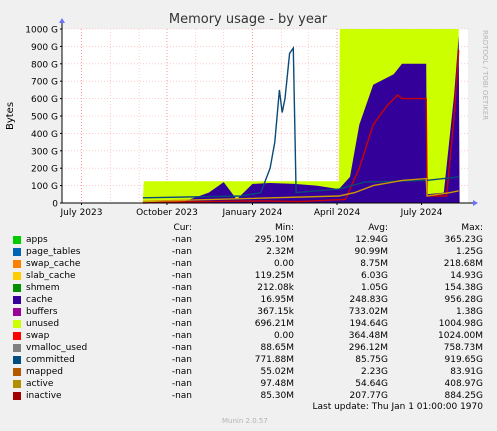  What do you see at coordinates (248, 240) in the screenshot?
I see `legend-row-apps: apps -nan 295.10M 12.94G 365.23G` at bounding box center [248, 240].